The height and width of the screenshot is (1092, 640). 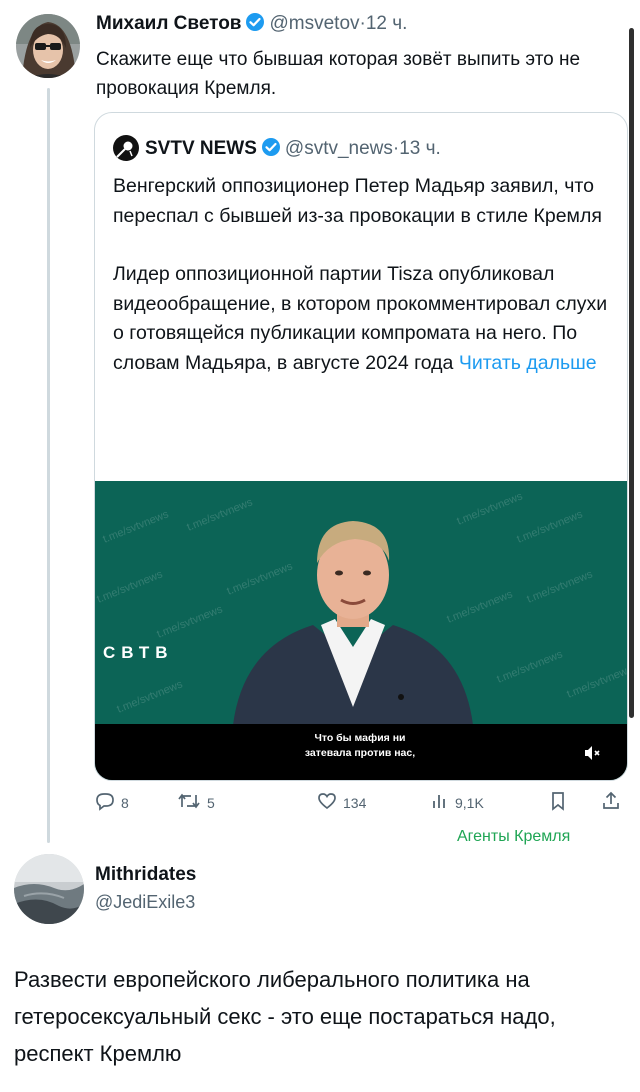 I want to click on scrollbar, so click(x=631, y=373).